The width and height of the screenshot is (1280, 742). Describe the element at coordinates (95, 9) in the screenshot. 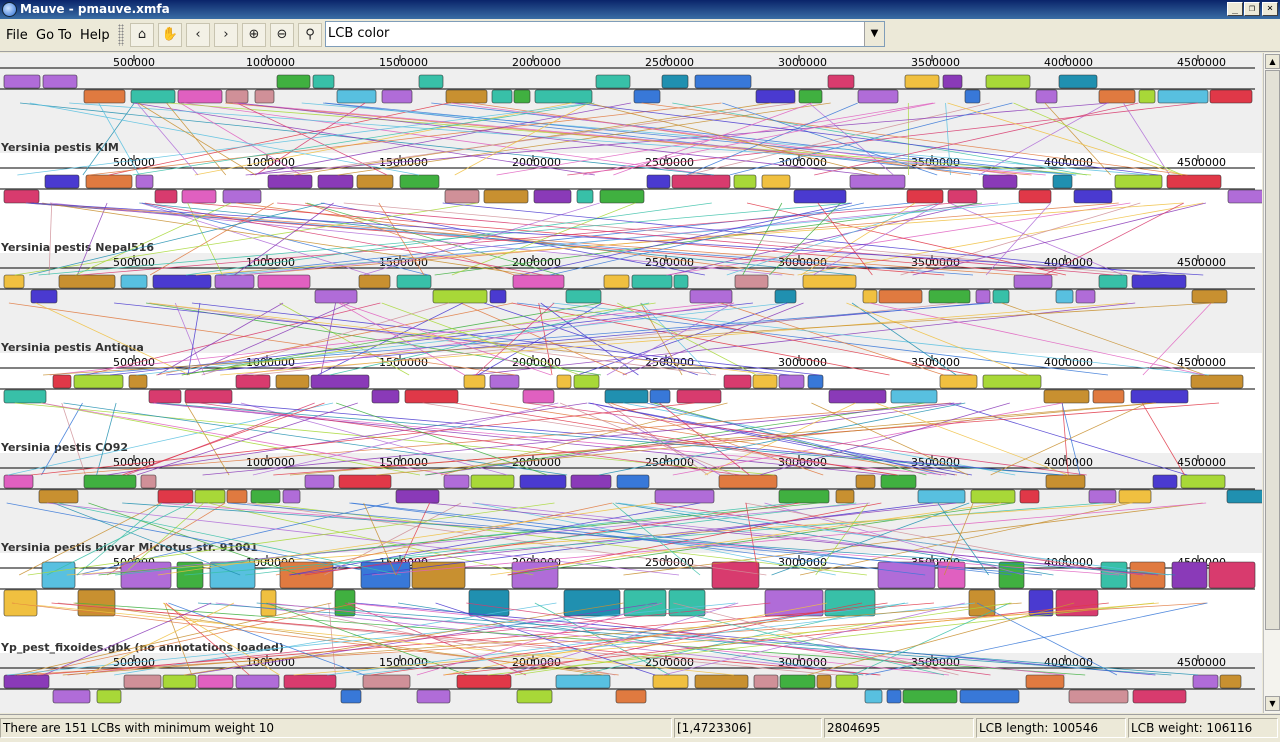

I see `window-title: Mauve - pmauve.xmfa` at that location.